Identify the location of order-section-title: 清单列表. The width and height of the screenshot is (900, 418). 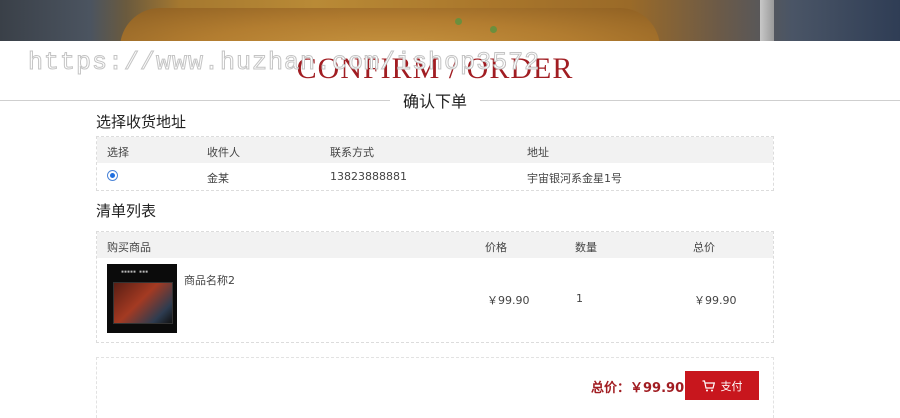
(126, 211).